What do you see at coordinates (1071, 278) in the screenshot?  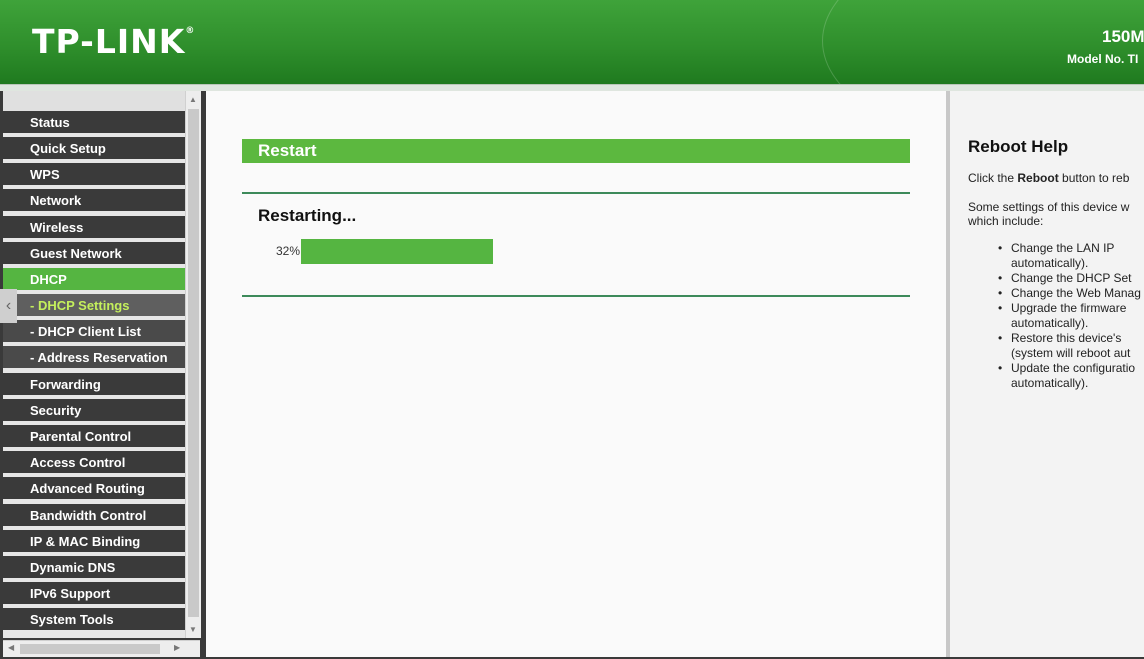 I see `help-item-line: Change the DHCP Set` at bounding box center [1071, 278].